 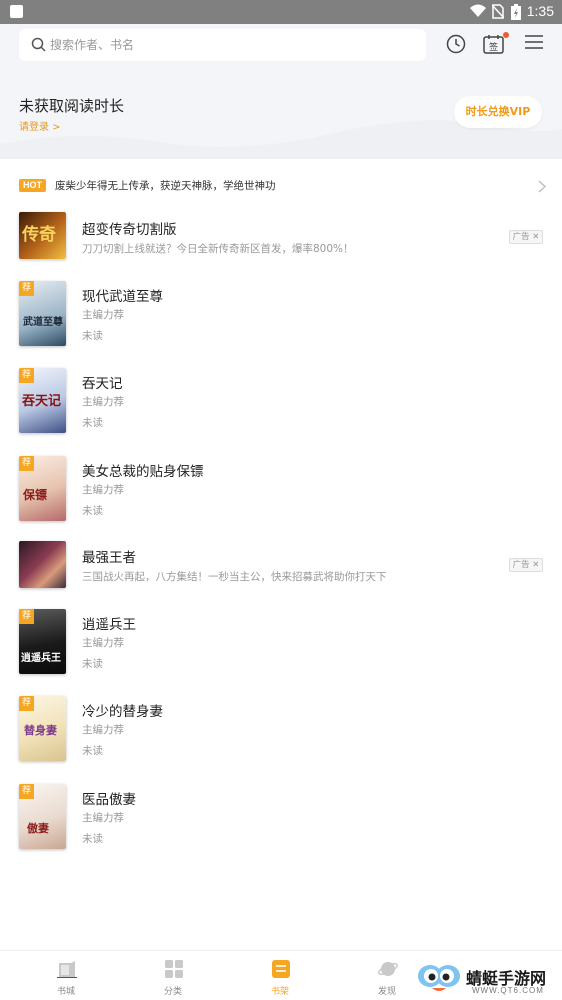 What do you see at coordinates (218, 249) in the screenshot?
I see `ad-description: 刀刀切割上线就送？今日全新传奇新区首发，爆率800%！` at bounding box center [218, 249].